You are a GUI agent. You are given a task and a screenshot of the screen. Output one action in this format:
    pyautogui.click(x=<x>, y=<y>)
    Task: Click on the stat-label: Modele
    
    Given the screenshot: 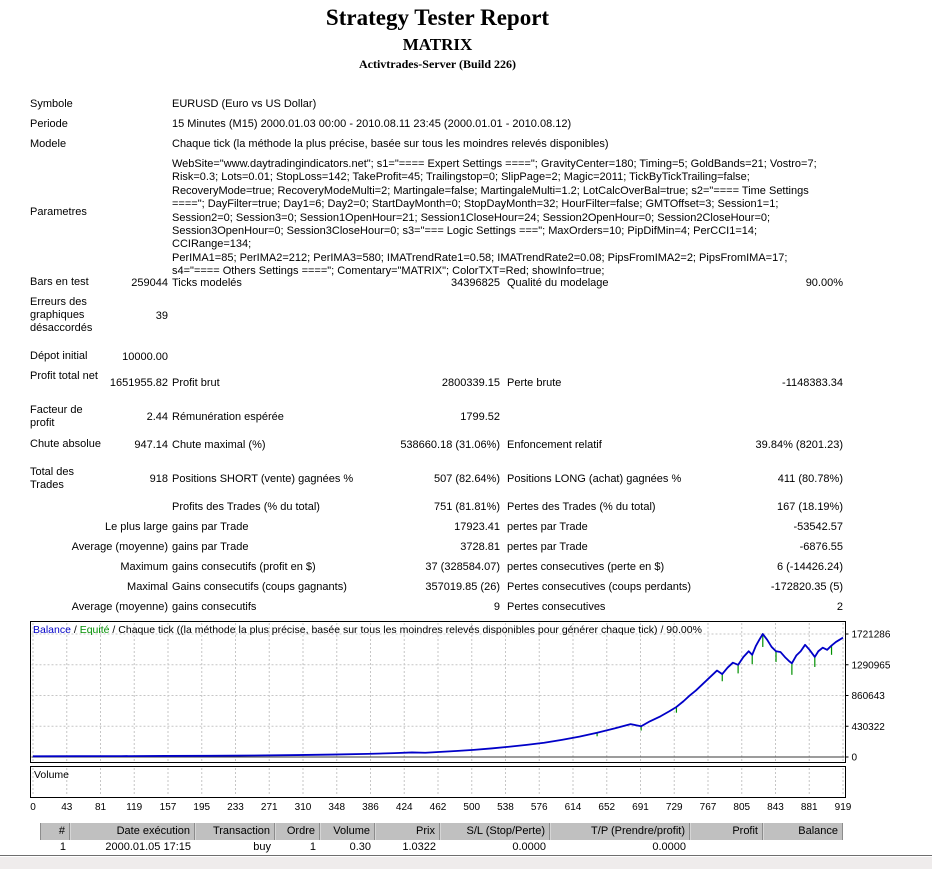 What is the action you would take?
    pyautogui.click(x=48, y=144)
    